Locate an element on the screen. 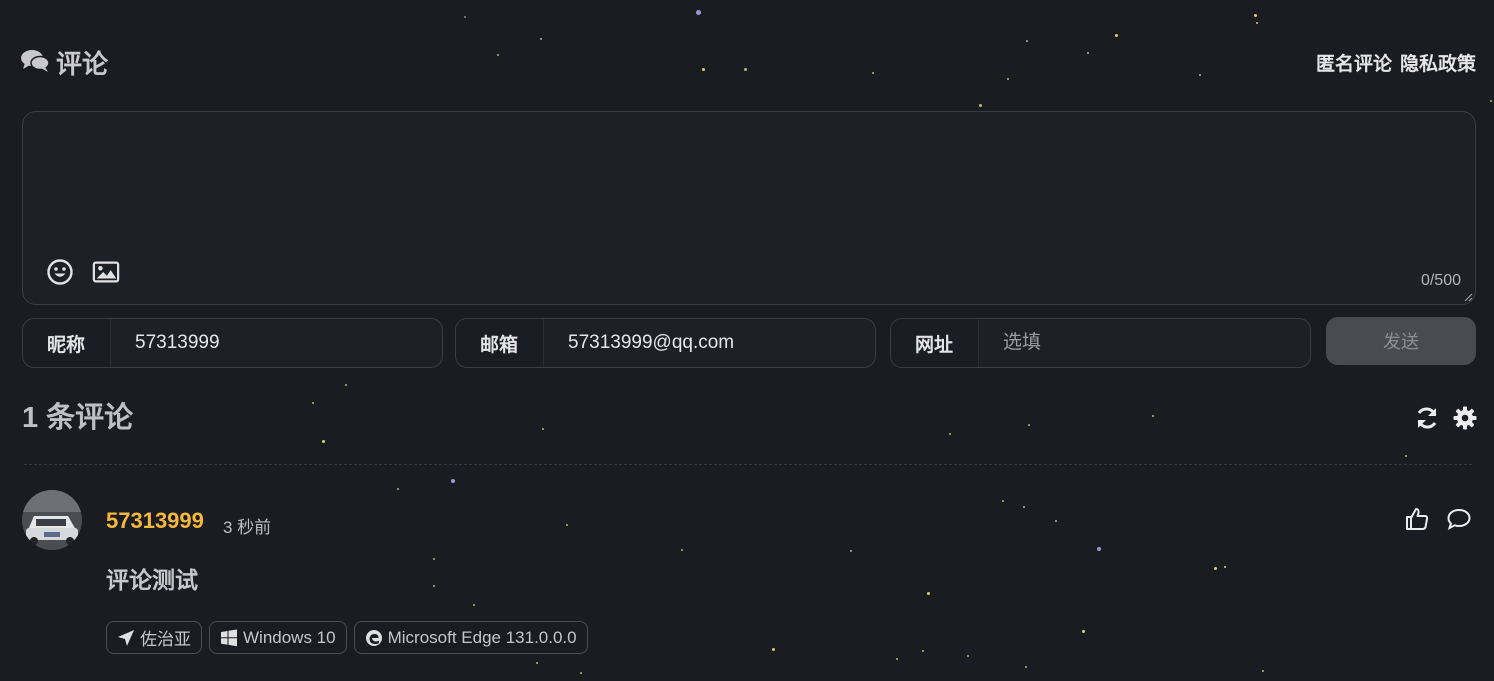  comment-meta-tags: 佐治亚 Windows 10 Microsoft Edge 131.0.0.0 is located at coordinates (347, 637).